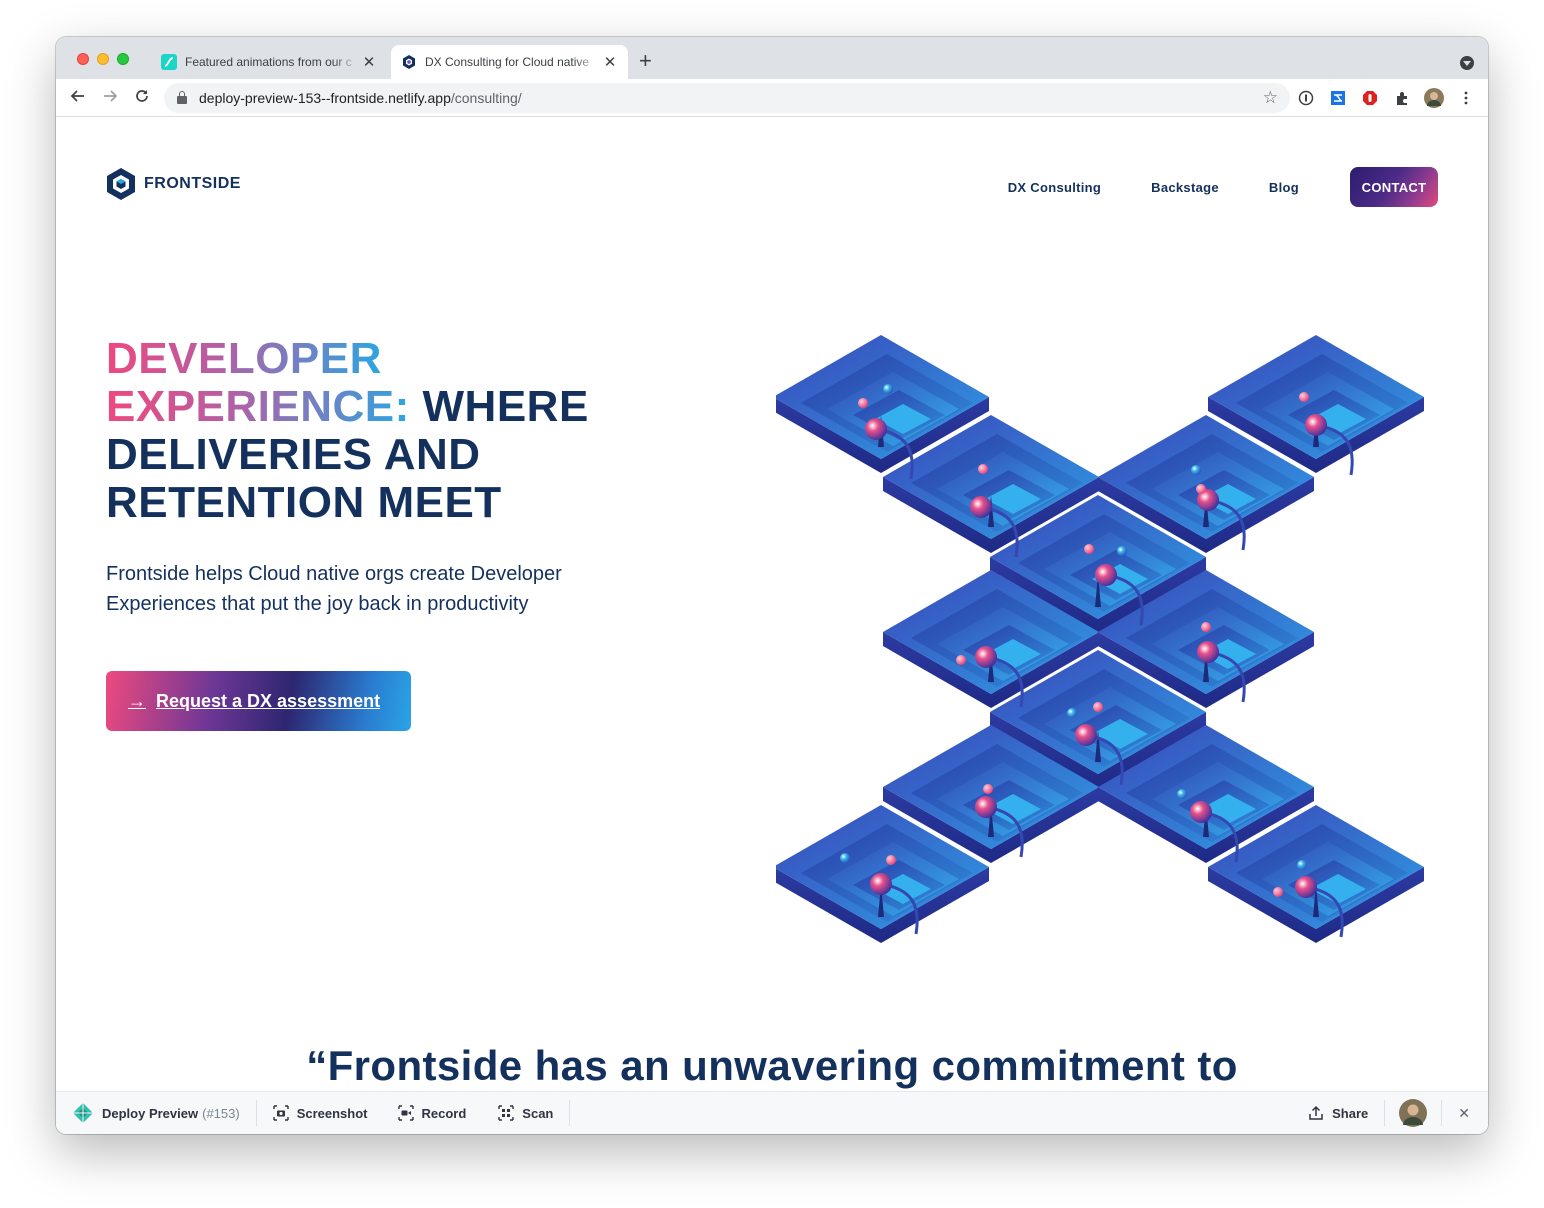 Image resolution: width=1544 pixels, height=1208 pixels. What do you see at coordinates (405, 1113) in the screenshot?
I see `record-video-icon` at bounding box center [405, 1113].